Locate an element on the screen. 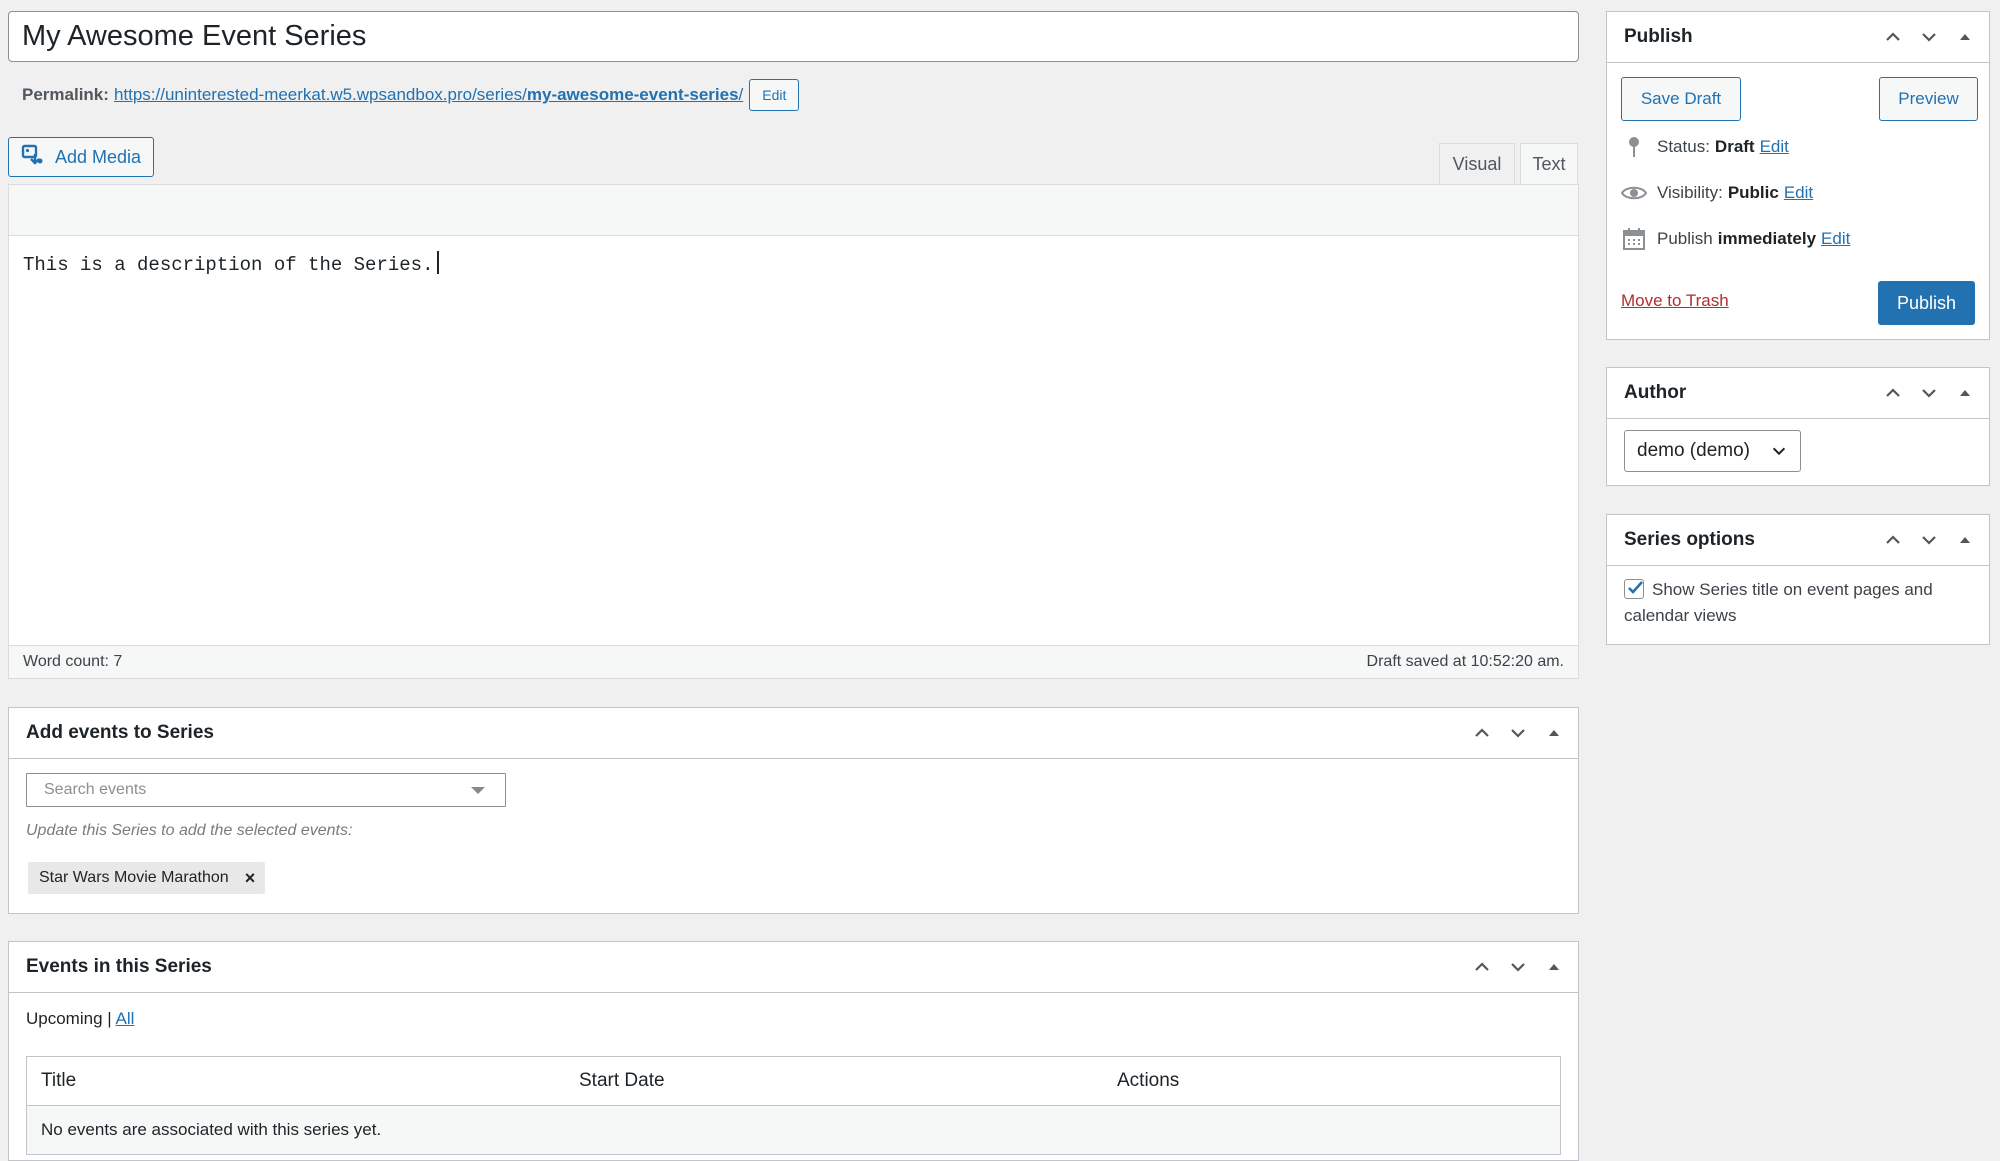  chevron-down-icon is located at coordinates (1779, 451).